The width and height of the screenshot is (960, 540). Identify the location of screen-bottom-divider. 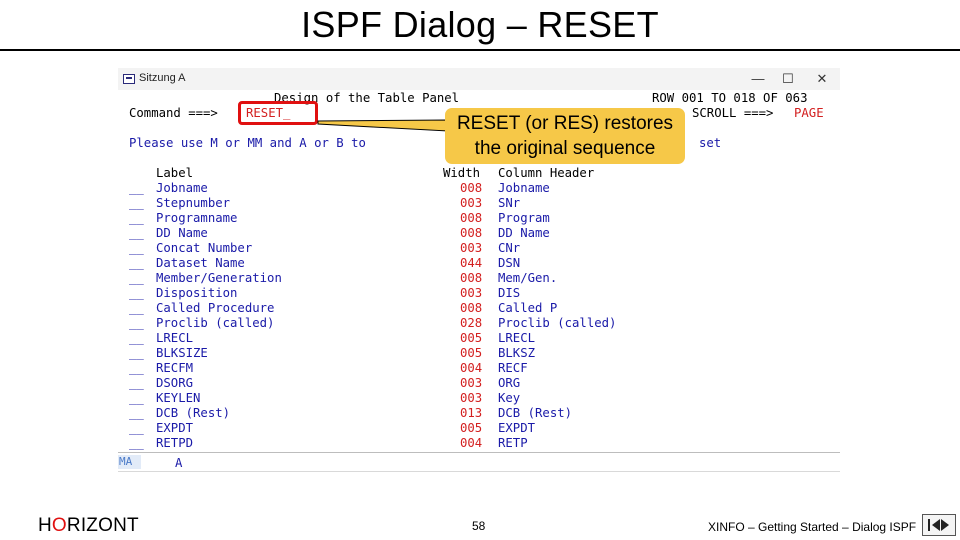
(479, 452).